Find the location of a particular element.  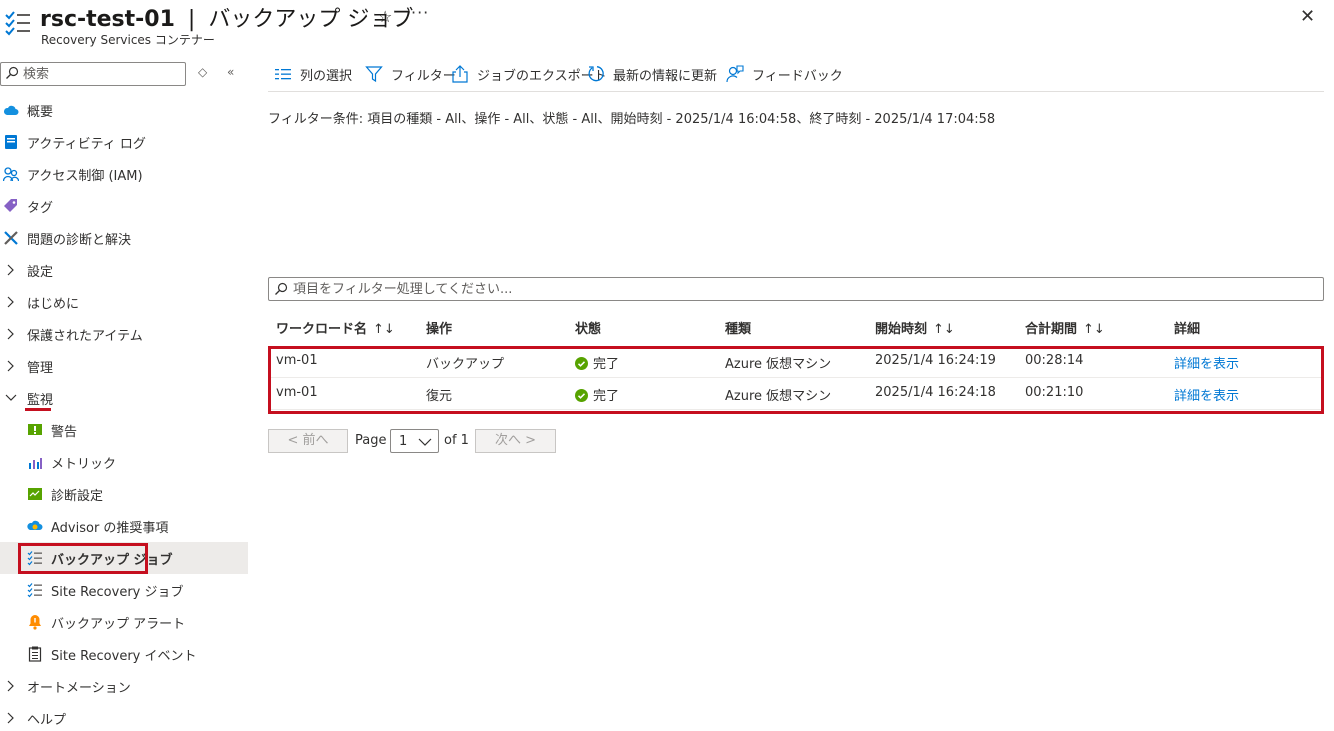

columns-icon is located at coordinates (283, 74).